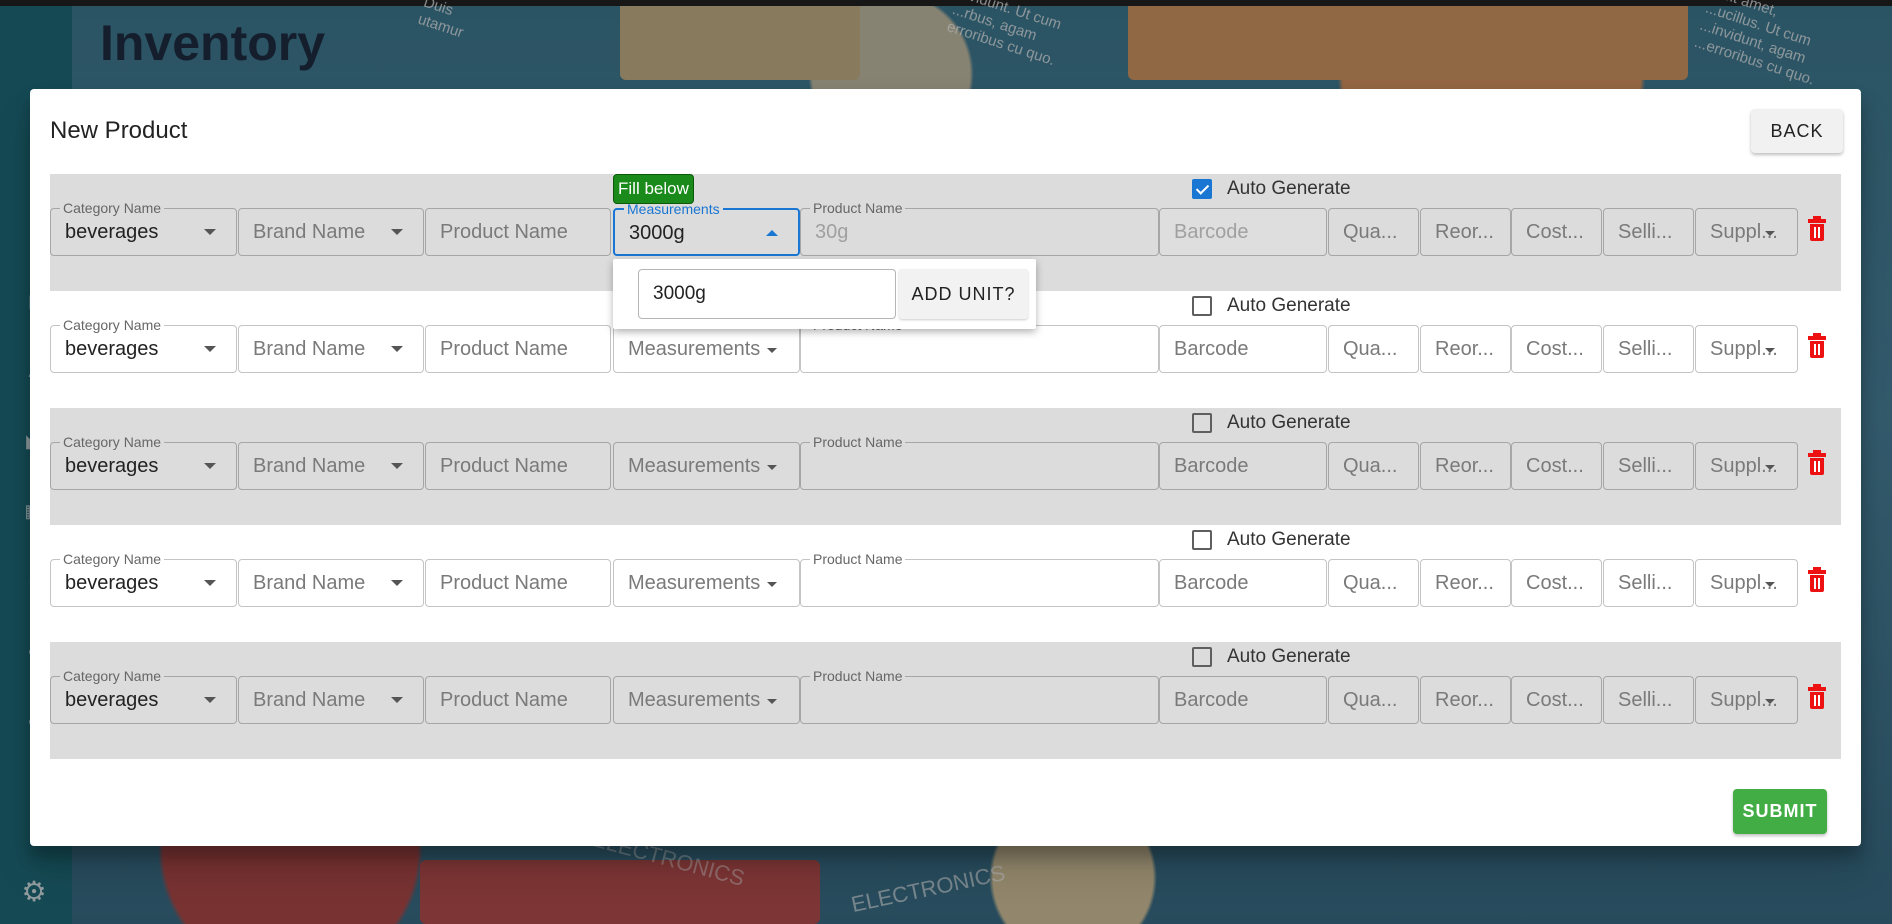 This screenshot has height=924, width=1892. Describe the element at coordinates (1780, 811) in the screenshot. I see `submit-button: SUBMIT` at that location.